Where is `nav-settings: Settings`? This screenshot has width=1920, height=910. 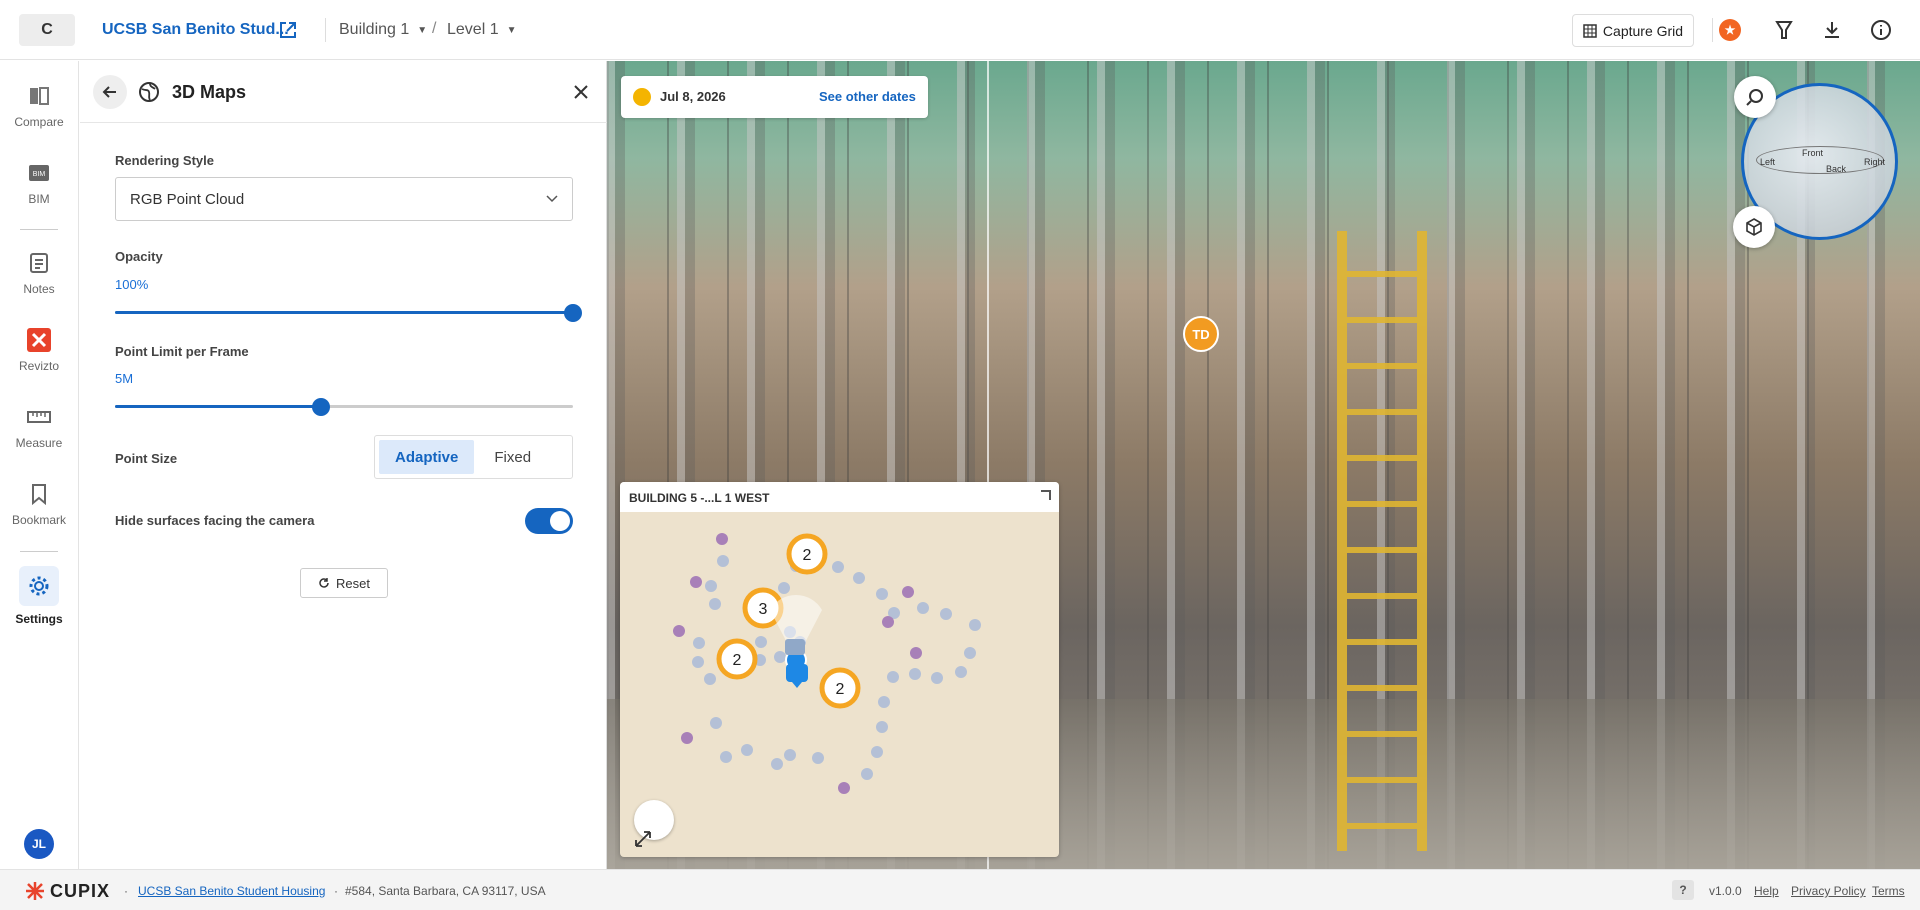
nav-settings: Settings is located at coordinates (39, 596).